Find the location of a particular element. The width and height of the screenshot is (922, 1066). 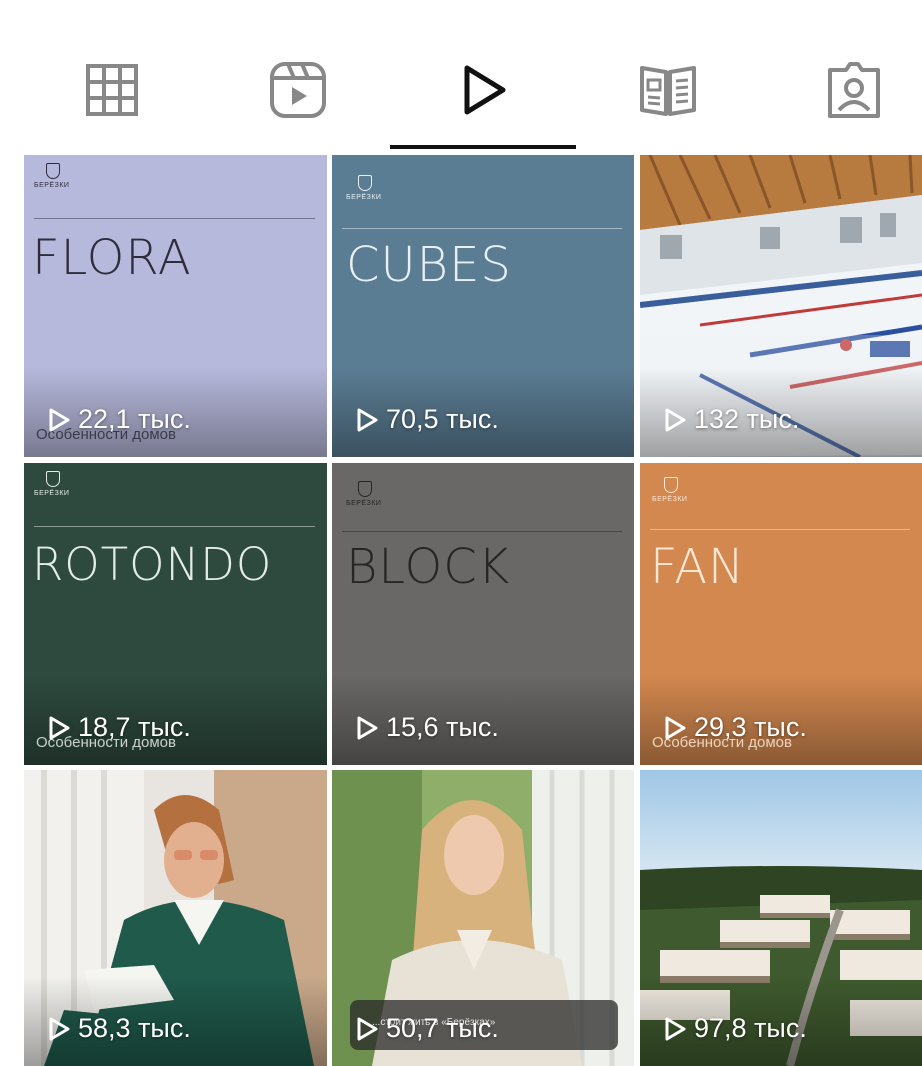

tab-videos is located at coordinates (483, 90).